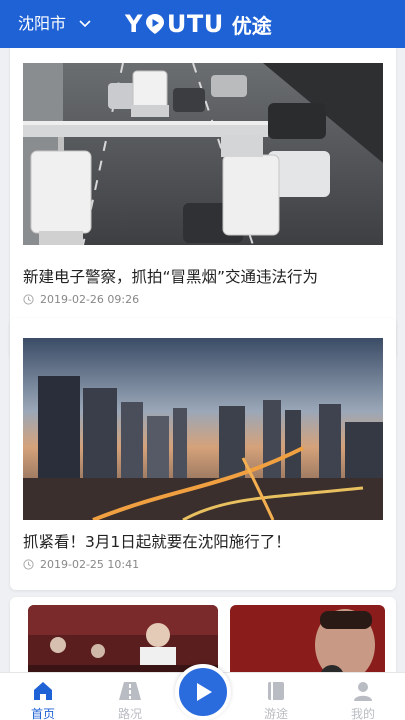 This screenshot has height=720, width=405. I want to click on article-meta: 2019-02-26 09:26, so click(81, 299).